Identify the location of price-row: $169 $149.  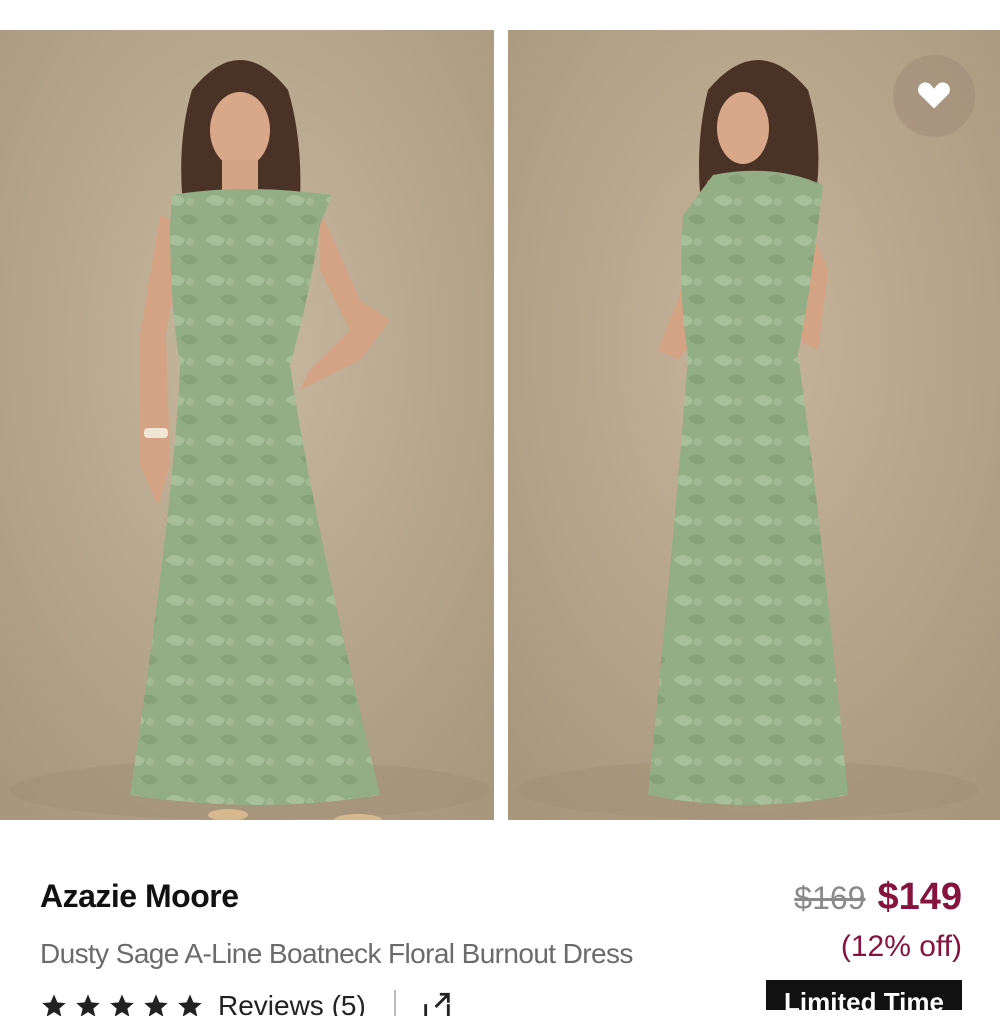
(878, 897).